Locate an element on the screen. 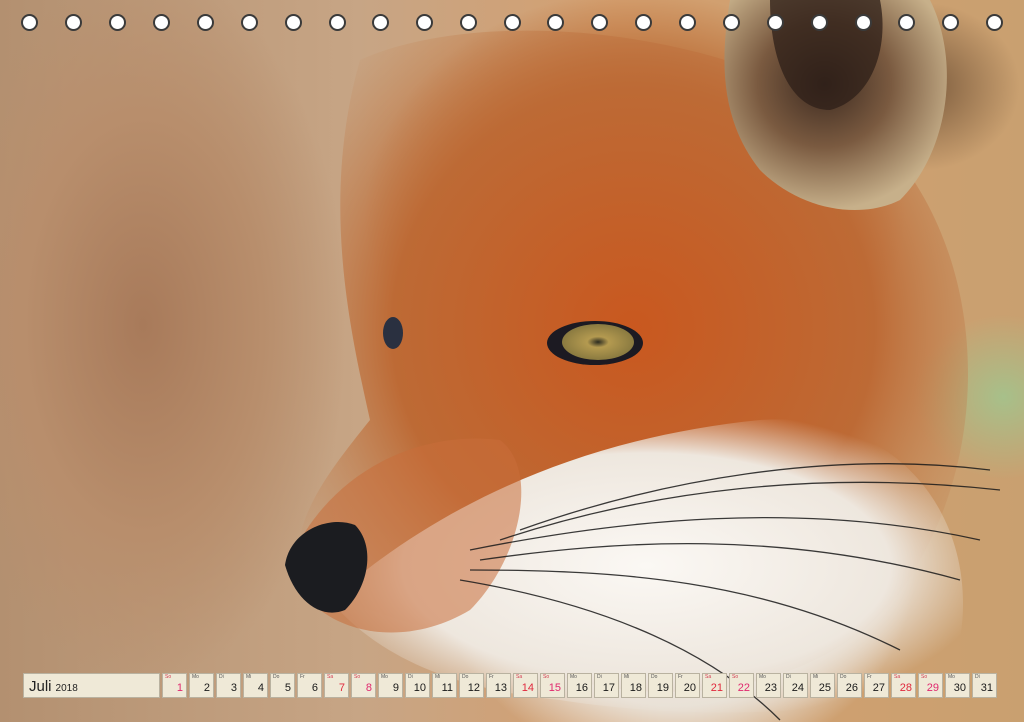 The width and height of the screenshot is (1024, 722). day-cell: Mi 18 is located at coordinates (633, 685).